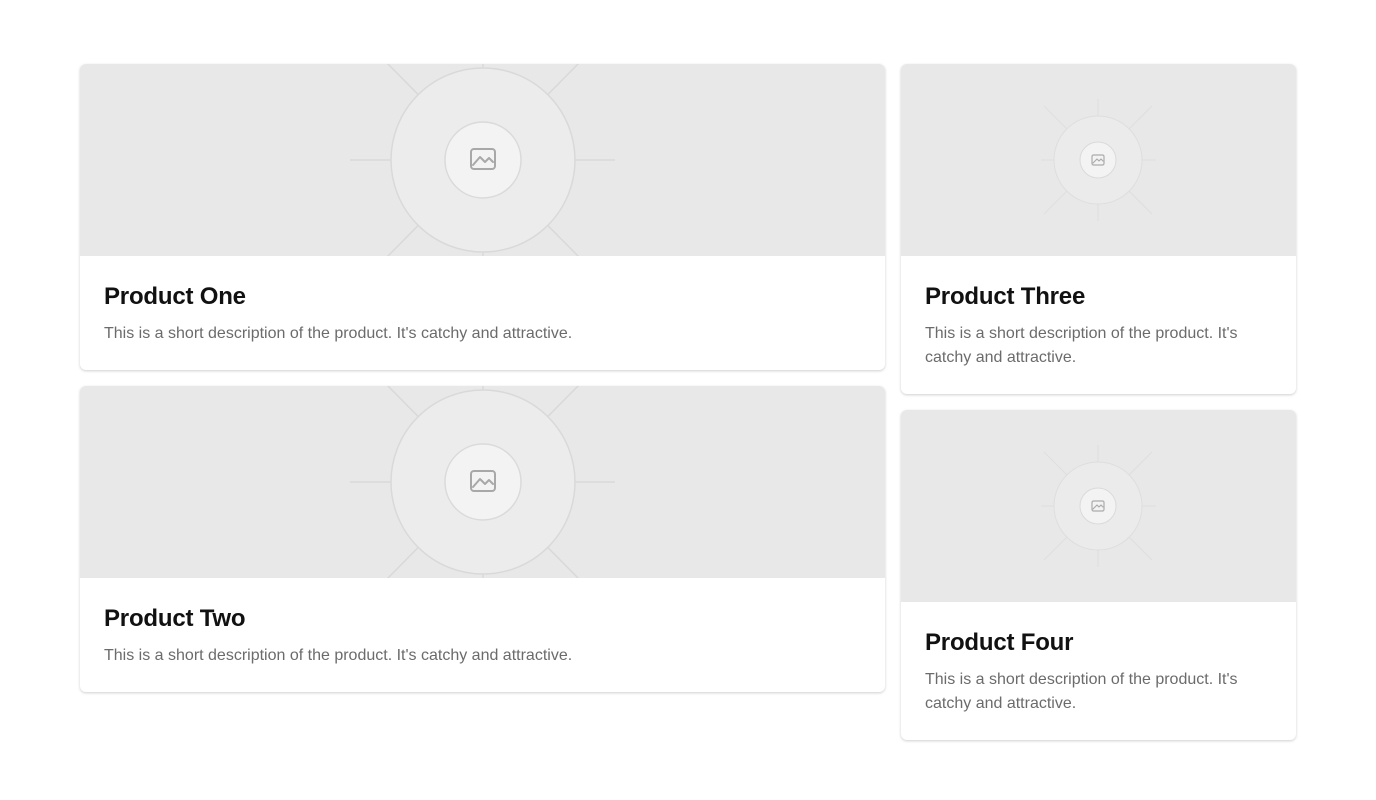  What do you see at coordinates (175, 296) in the screenshot?
I see `product-title: Product One` at bounding box center [175, 296].